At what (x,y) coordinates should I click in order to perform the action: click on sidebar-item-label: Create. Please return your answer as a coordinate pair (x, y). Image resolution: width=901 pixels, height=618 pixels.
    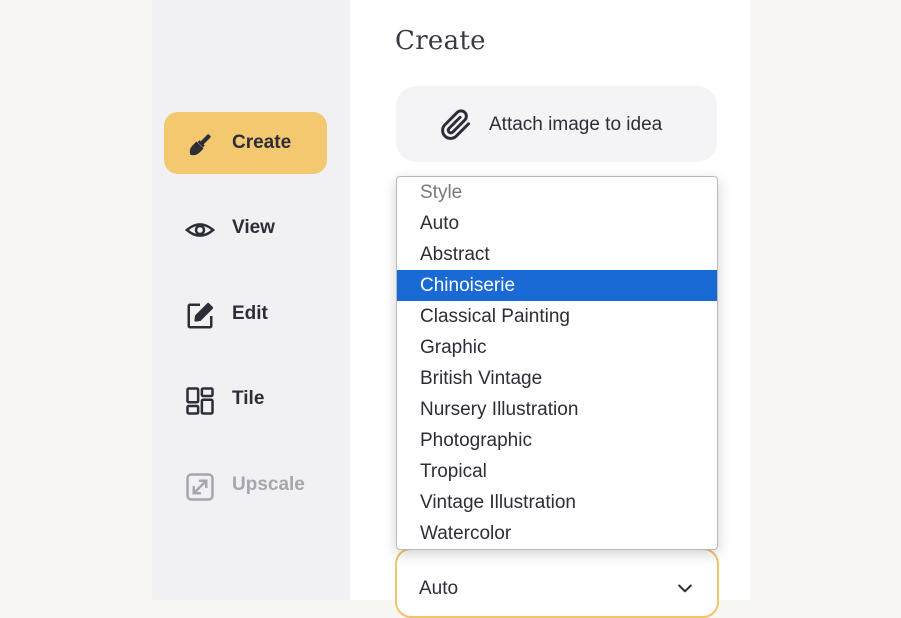
    Looking at the image, I should click on (262, 142).